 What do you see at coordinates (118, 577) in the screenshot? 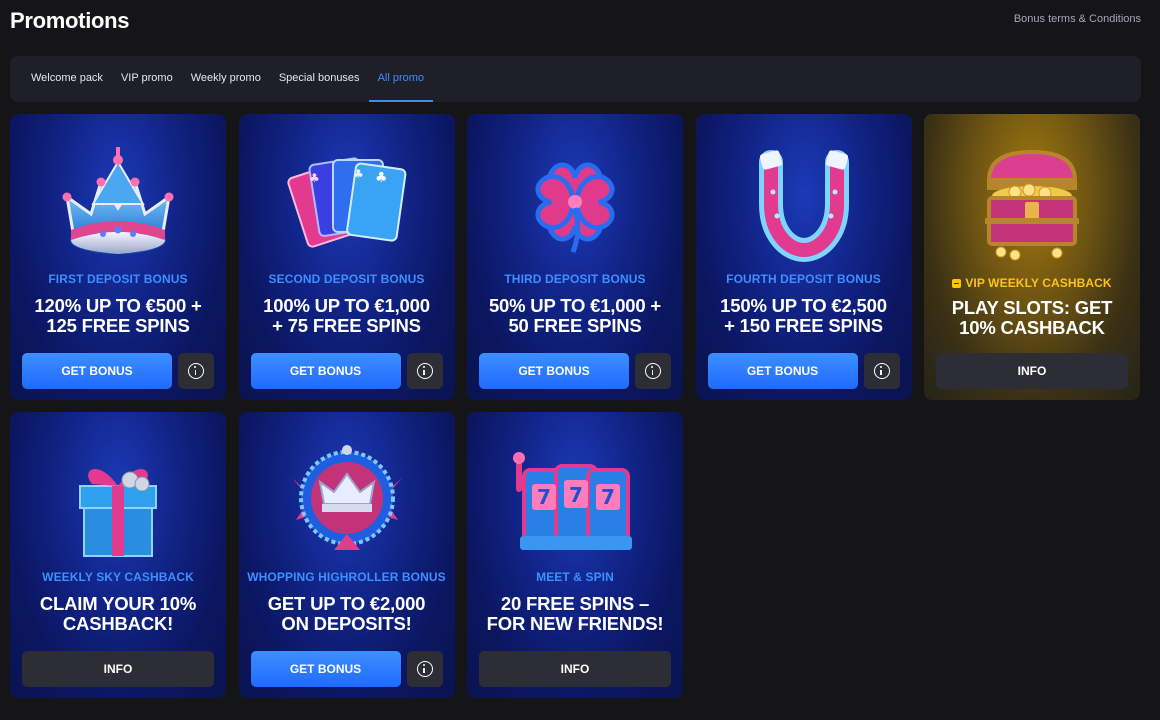
I see `promo-label: WEEKLY SKY CASHBACK` at bounding box center [118, 577].